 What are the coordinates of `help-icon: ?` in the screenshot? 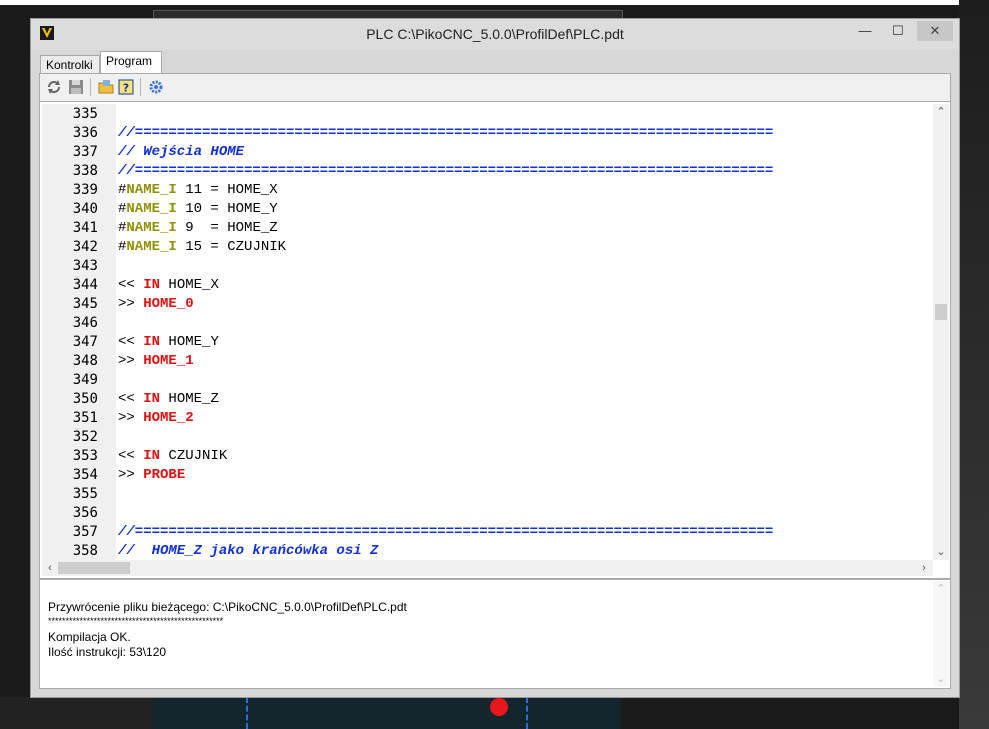 It's located at (126, 87).